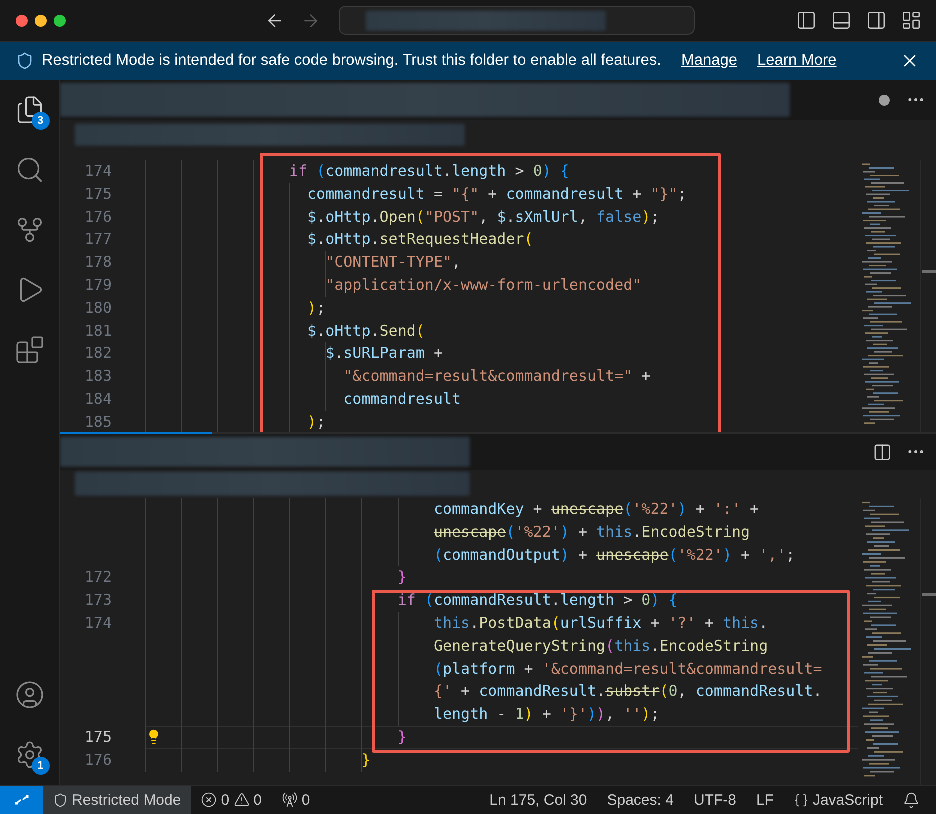  What do you see at coordinates (497, 377) in the screenshot?
I see `code-line: "&command=result&commandresult=" +` at bounding box center [497, 377].